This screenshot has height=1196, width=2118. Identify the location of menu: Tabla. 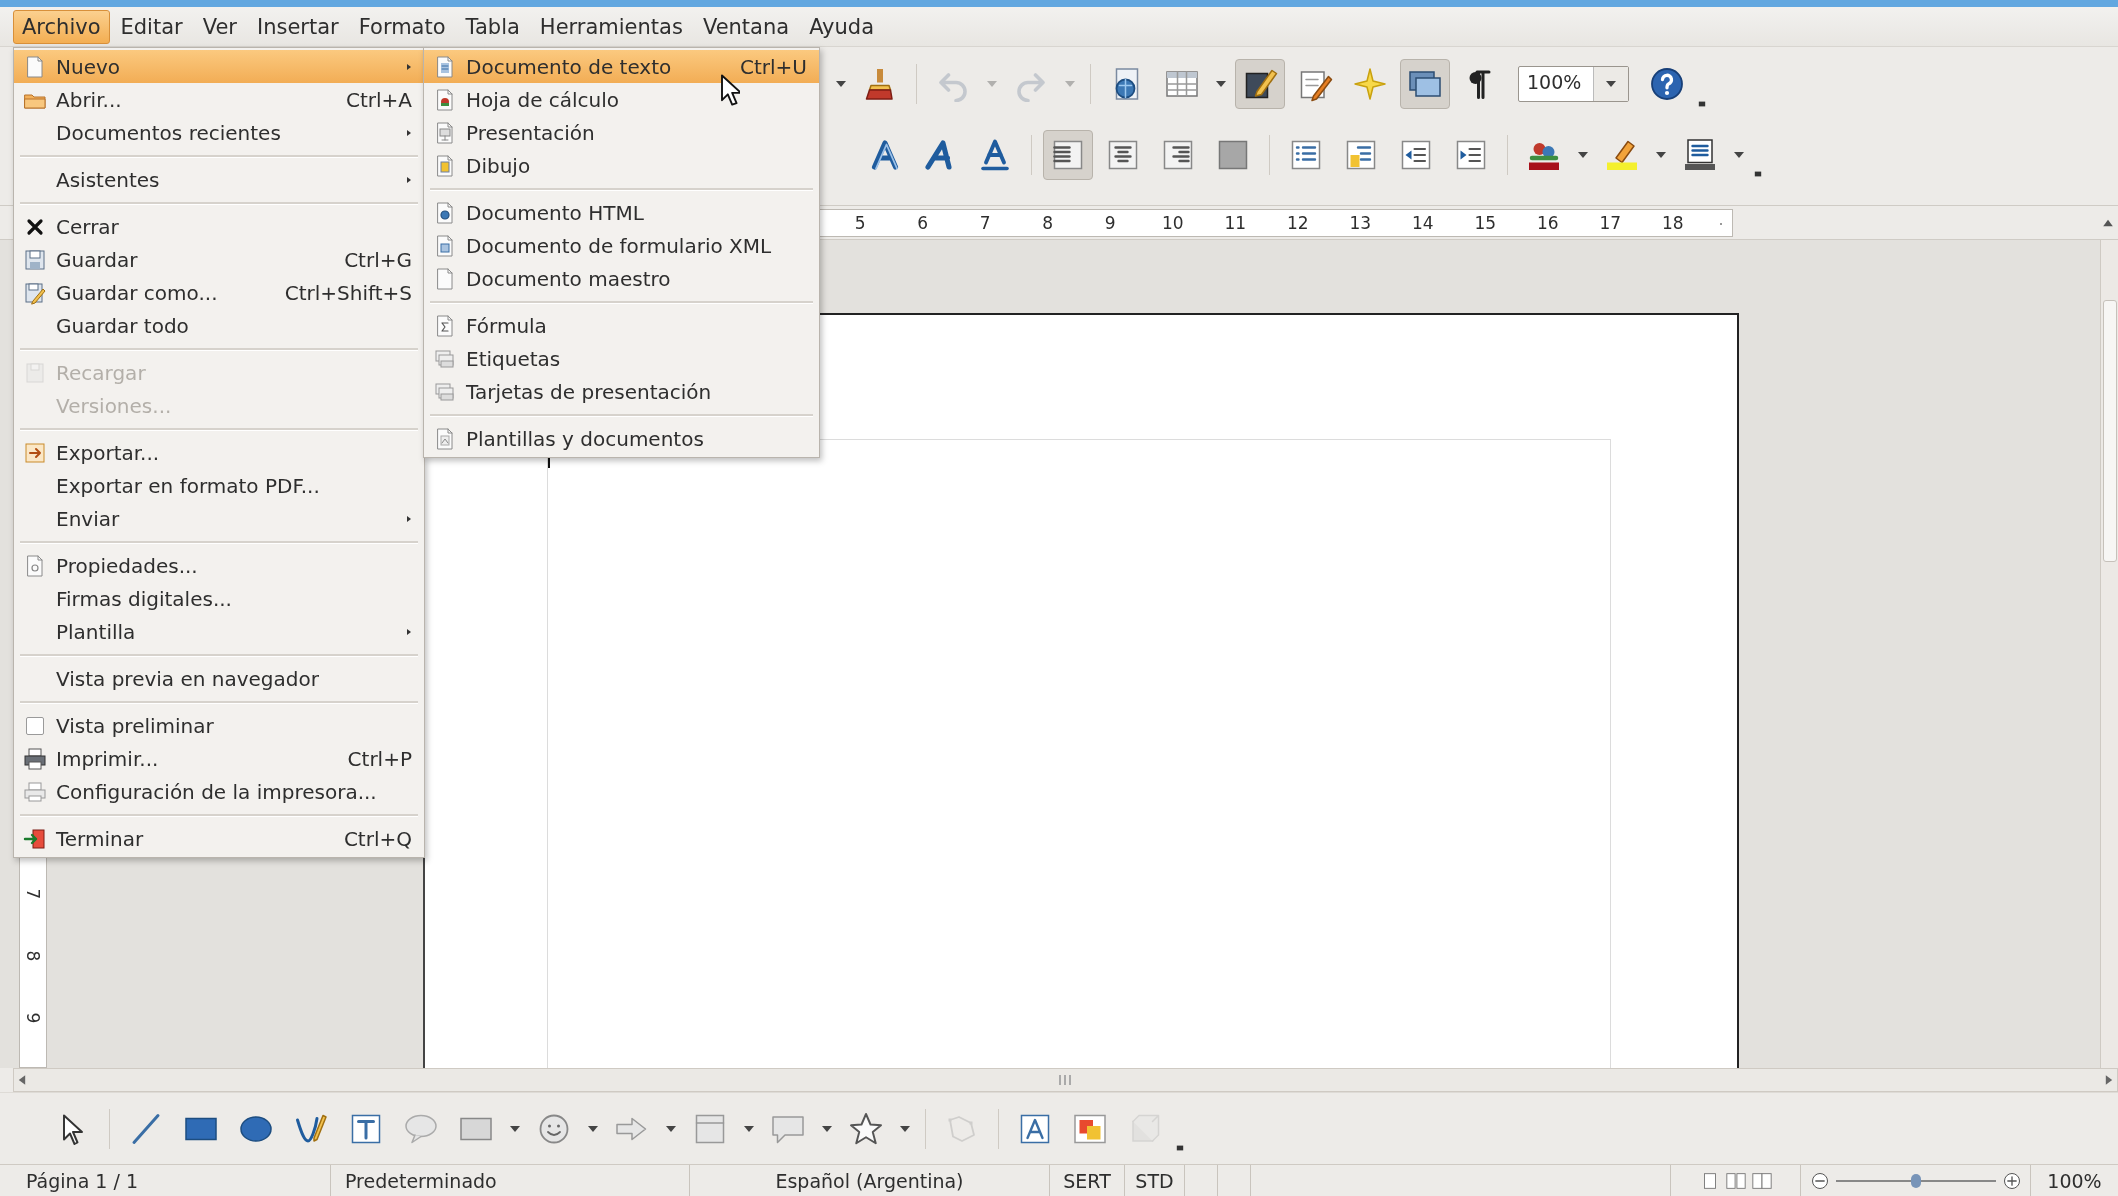
(492, 26).